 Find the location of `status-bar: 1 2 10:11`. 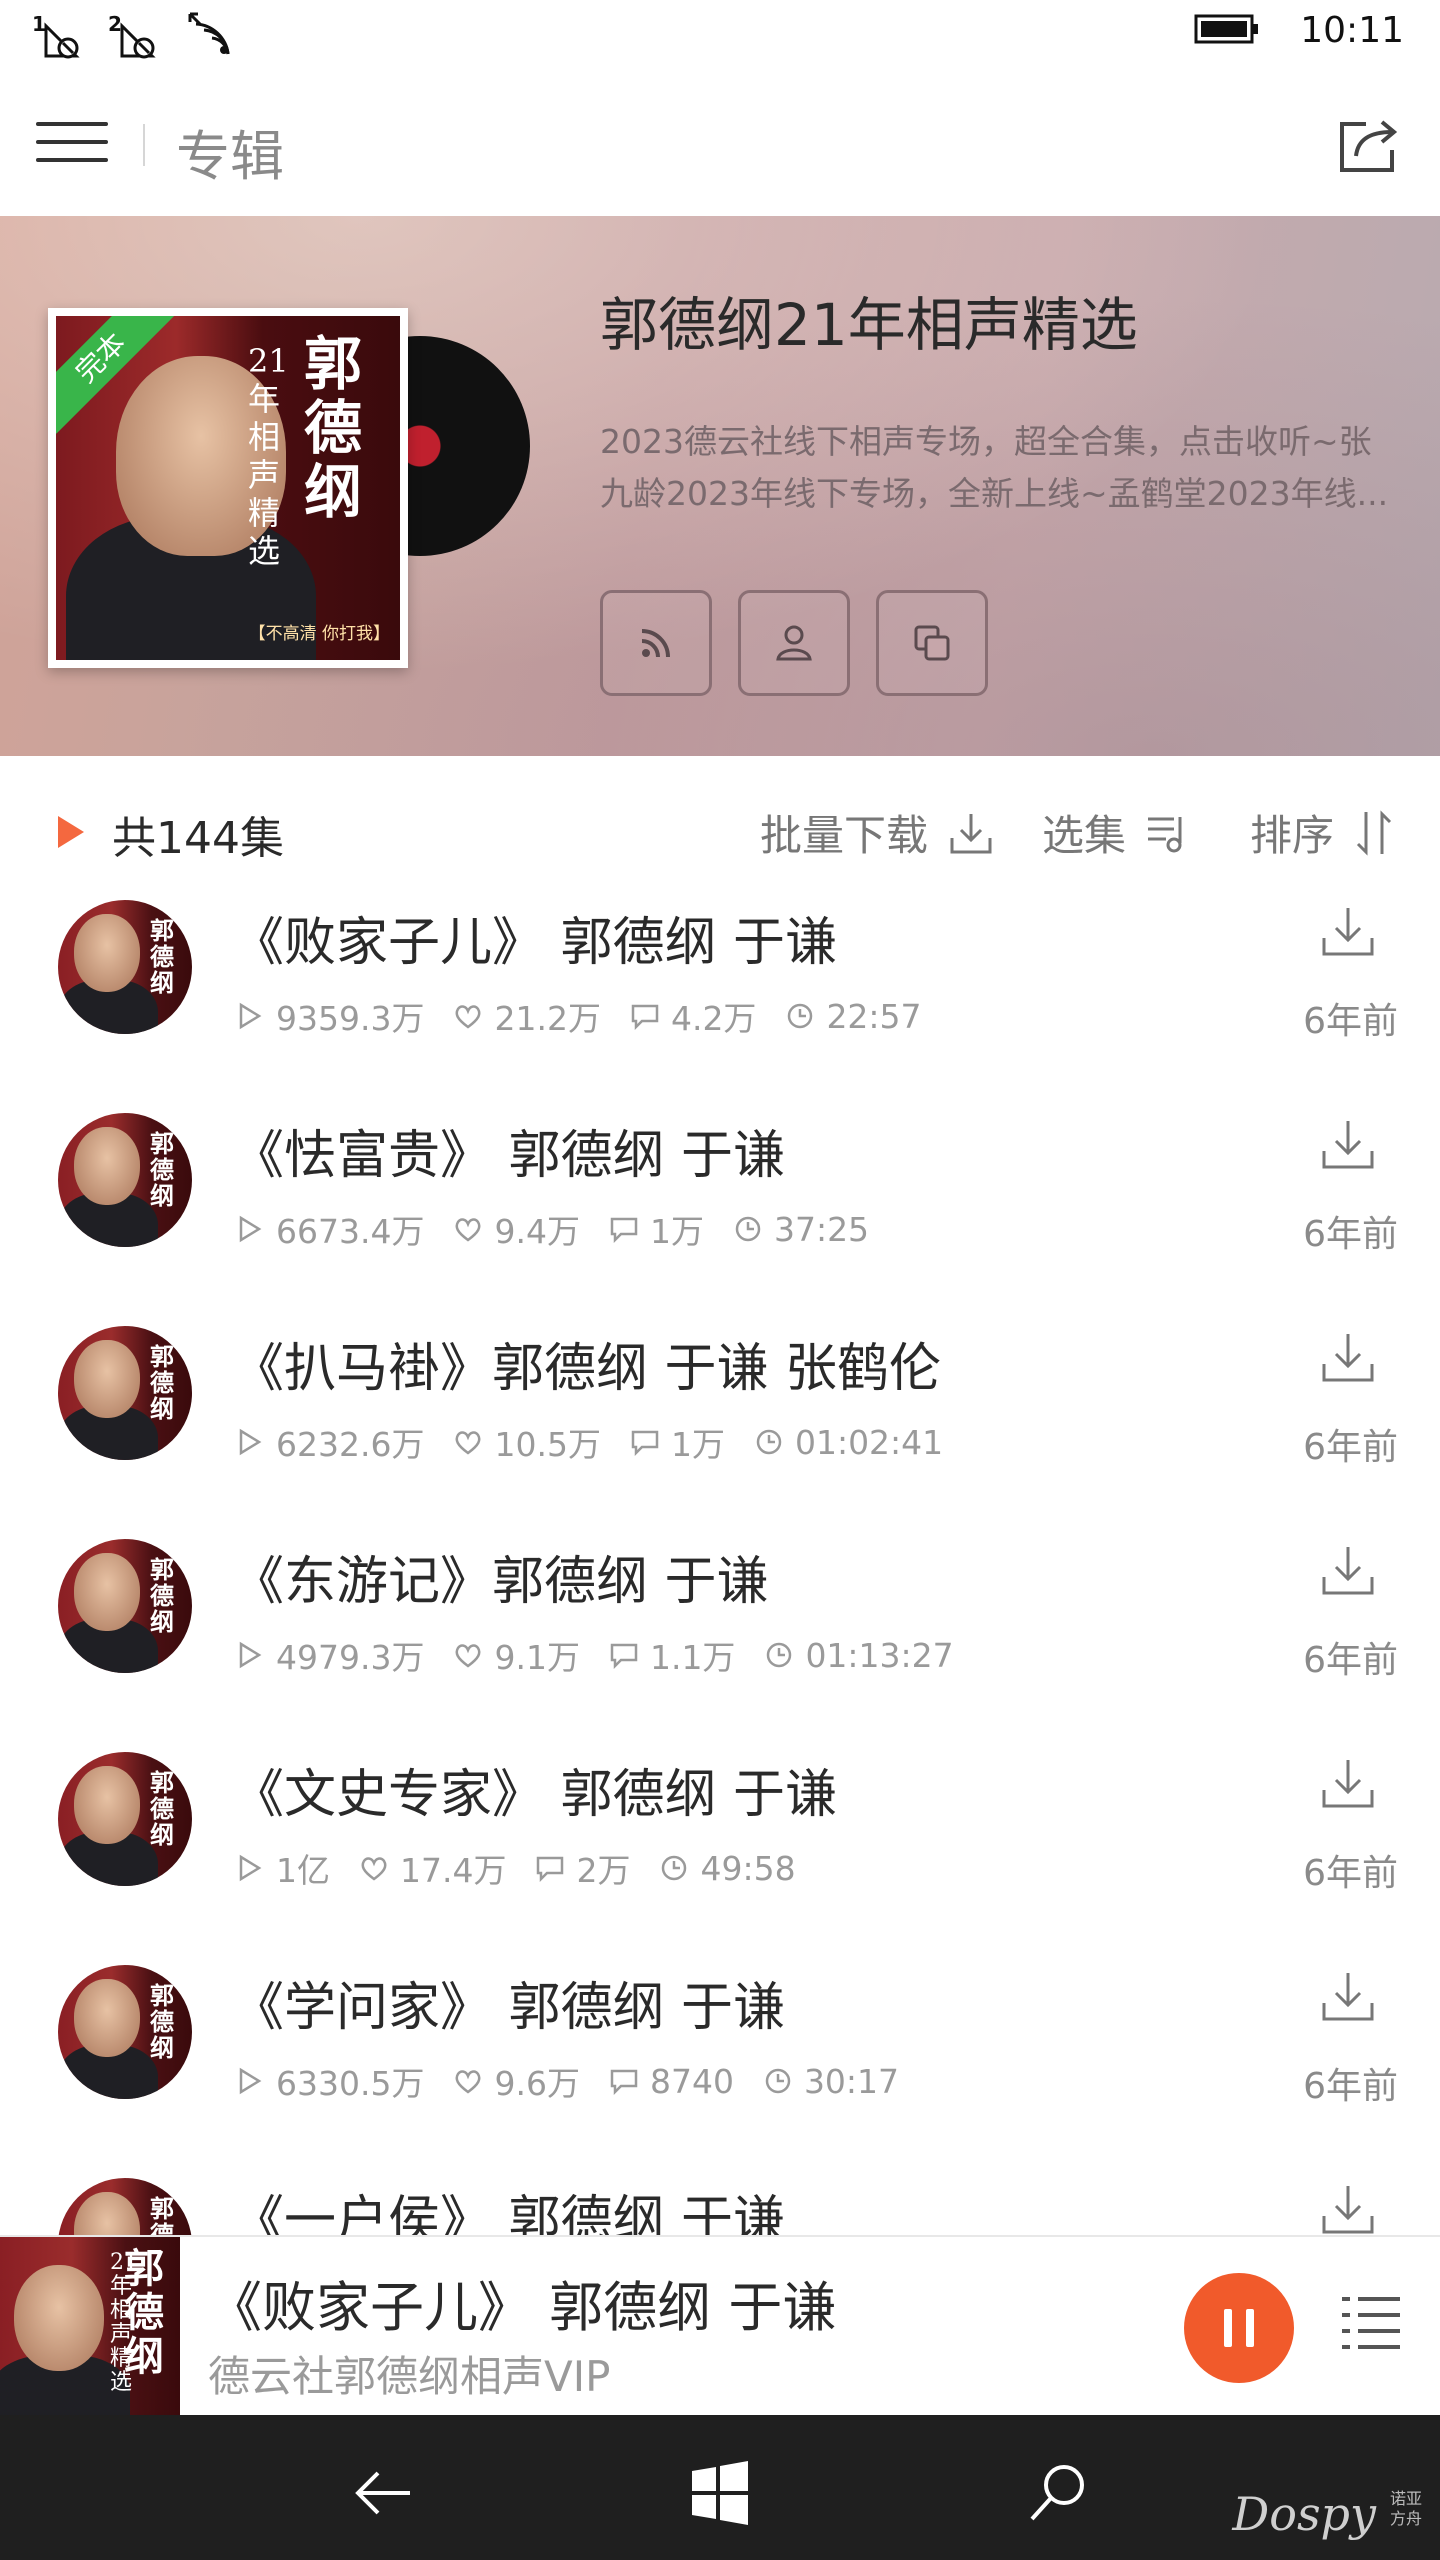

status-bar: 1 2 10:11 is located at coordinates (720, 36).